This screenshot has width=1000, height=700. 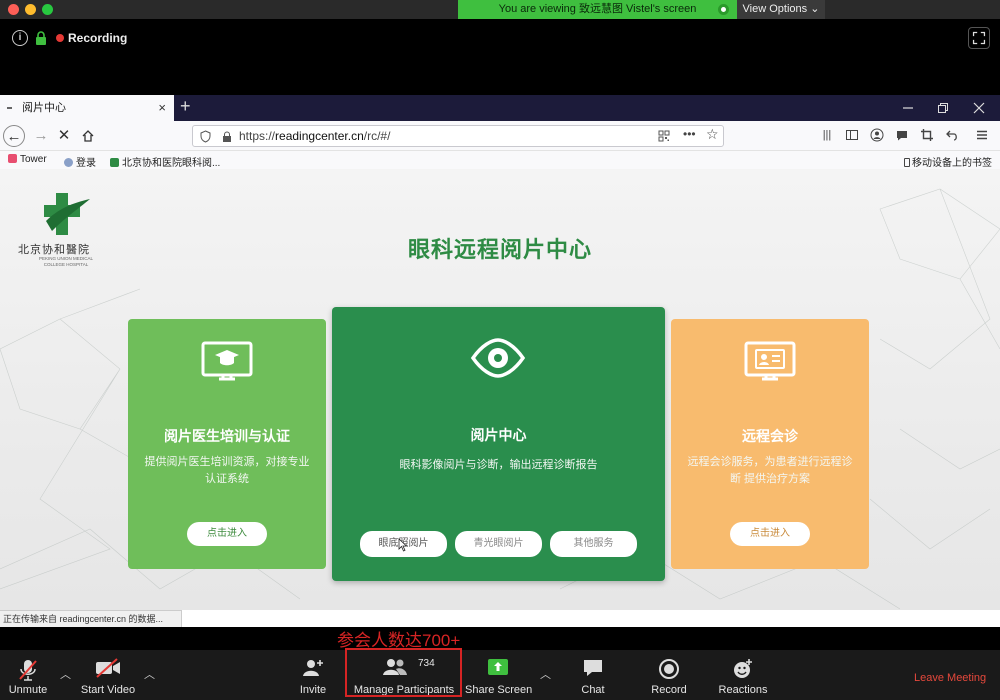 I want to click on mouse-cursor-icon, so click(x=403, y=545).